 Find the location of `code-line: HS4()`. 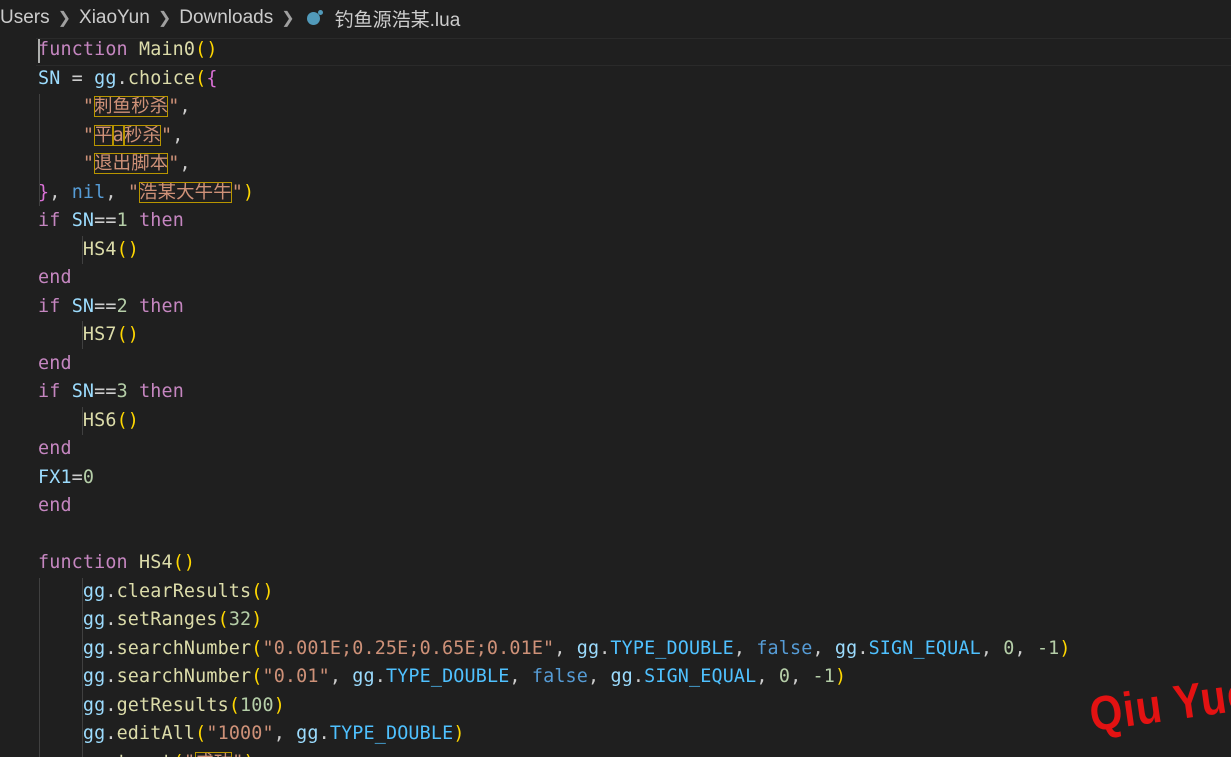

code-line: HS4() is located at coordinates (88, 250).